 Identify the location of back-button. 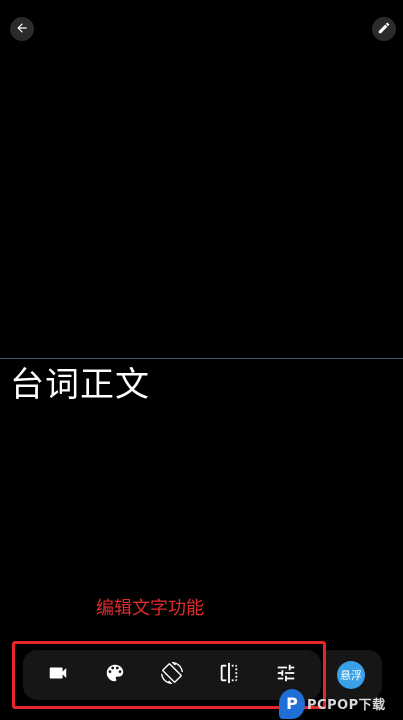
(22, 29).